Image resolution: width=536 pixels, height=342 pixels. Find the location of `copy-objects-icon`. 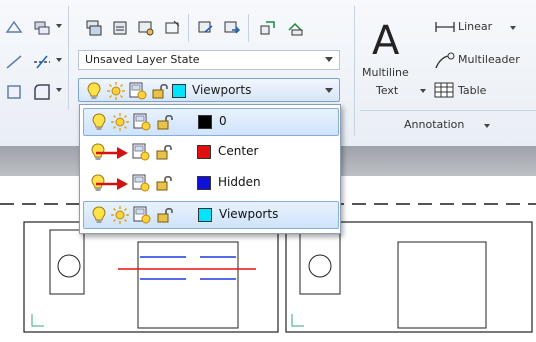

copy-objects-icon is located at coordinates (268, 28).